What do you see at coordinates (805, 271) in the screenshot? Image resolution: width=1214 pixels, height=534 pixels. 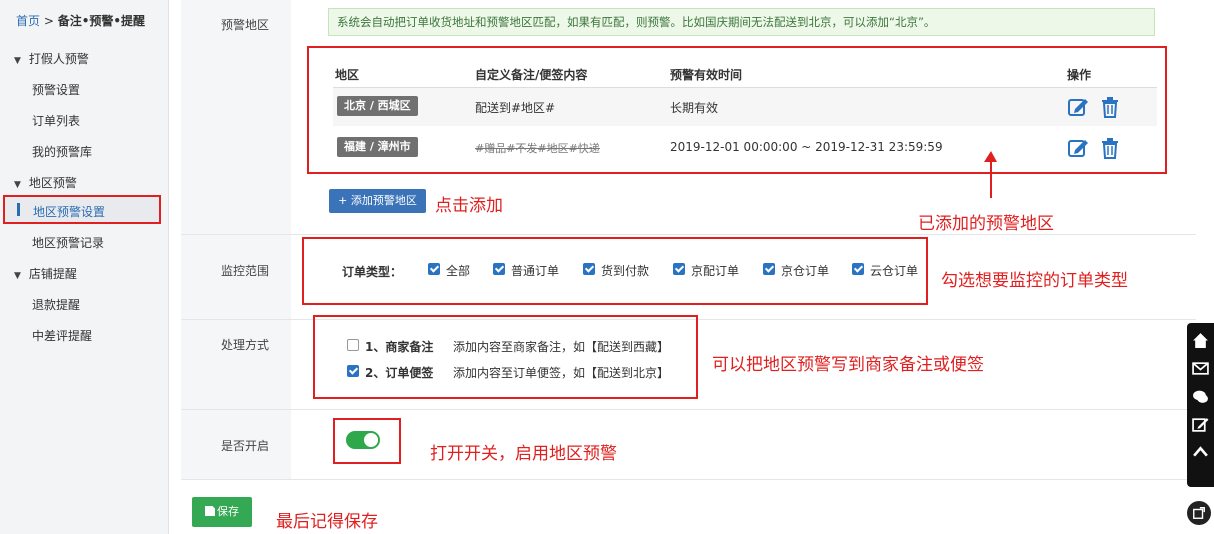 I see `checkbox-label: 京仓订单` at bounding box center [805, 271].